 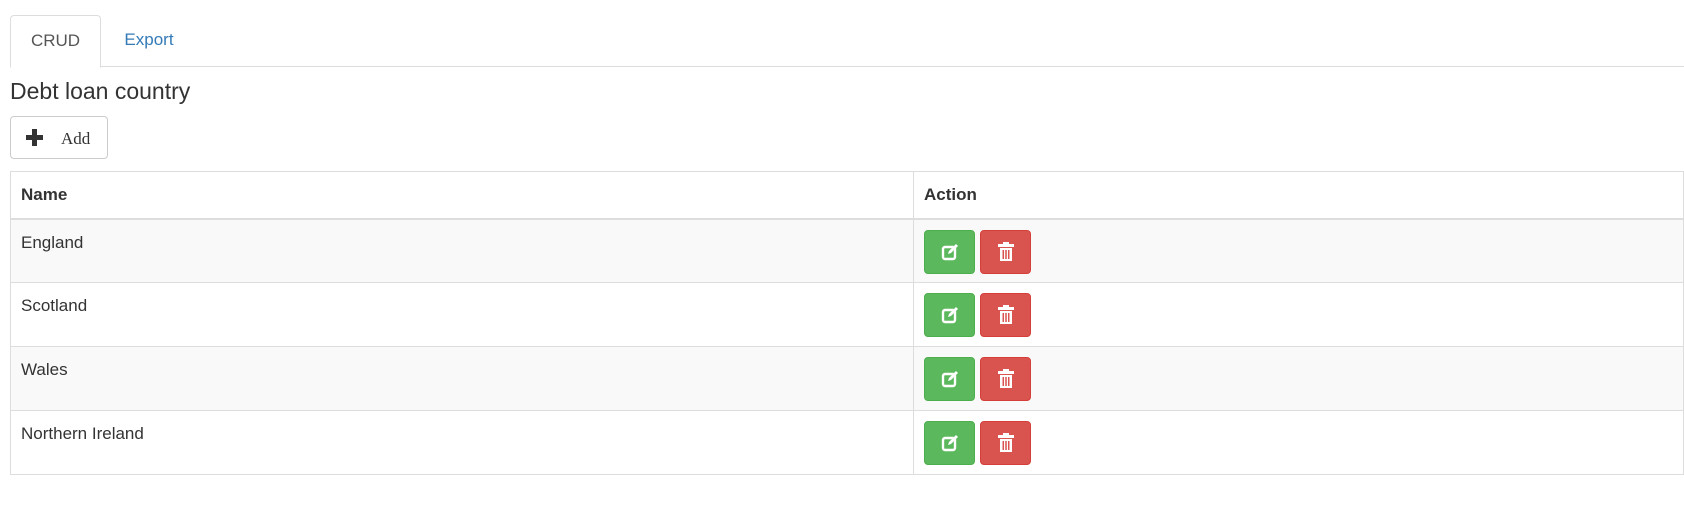 I want to click on table-row: Northern Ireland, so click(x=847, y=442).